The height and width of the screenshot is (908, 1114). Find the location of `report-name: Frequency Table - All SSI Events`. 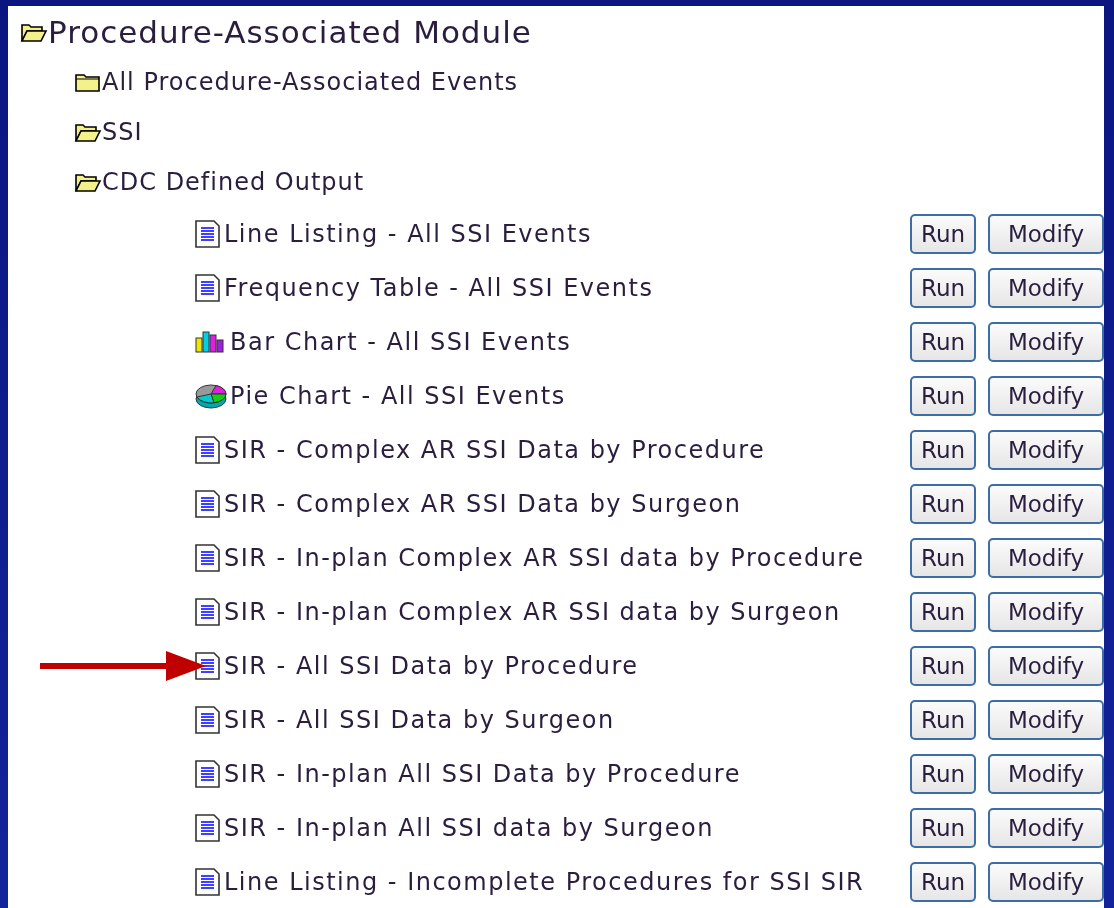

report-name: Frequency Table - All SSI Events is located at coordinates (561, 288).